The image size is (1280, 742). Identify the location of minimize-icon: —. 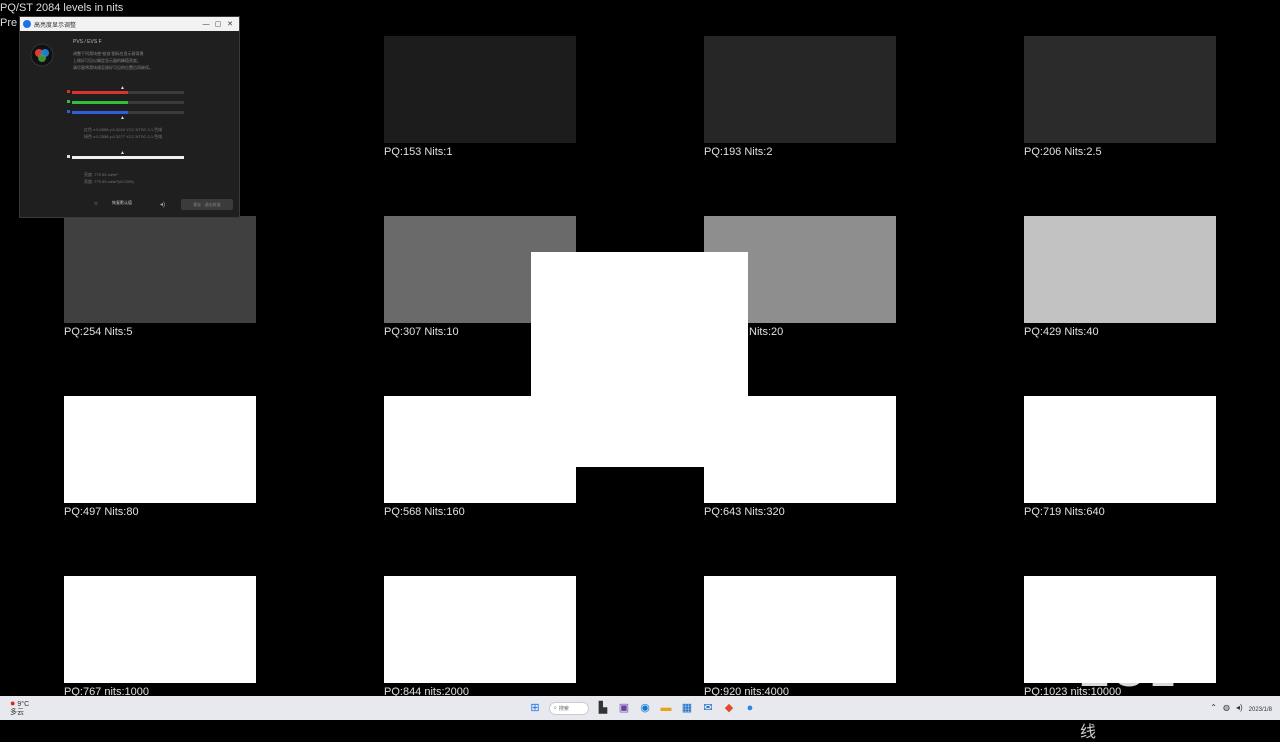
(206, 24).